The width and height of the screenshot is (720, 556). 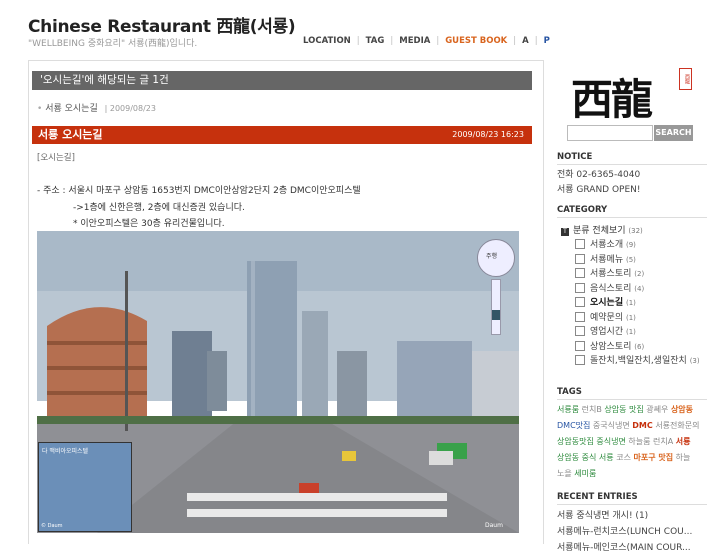 What do you see at coordinates (610, 274) in the screenshot?
I see `category-name: 서룡스토리` at bounding box center [610, 274].